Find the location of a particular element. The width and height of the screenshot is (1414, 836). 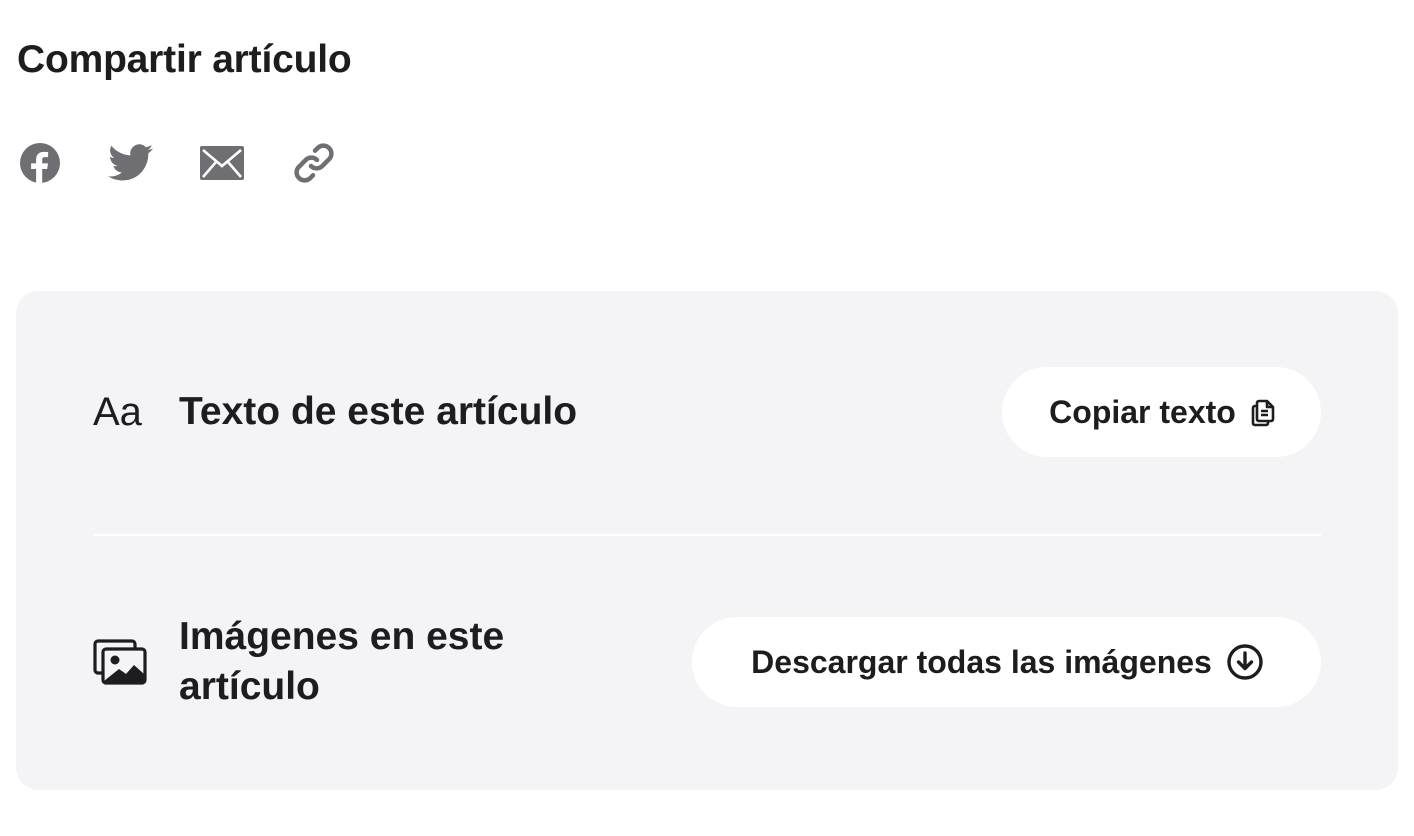

twitter-icon is located at coordinates (131, 163).